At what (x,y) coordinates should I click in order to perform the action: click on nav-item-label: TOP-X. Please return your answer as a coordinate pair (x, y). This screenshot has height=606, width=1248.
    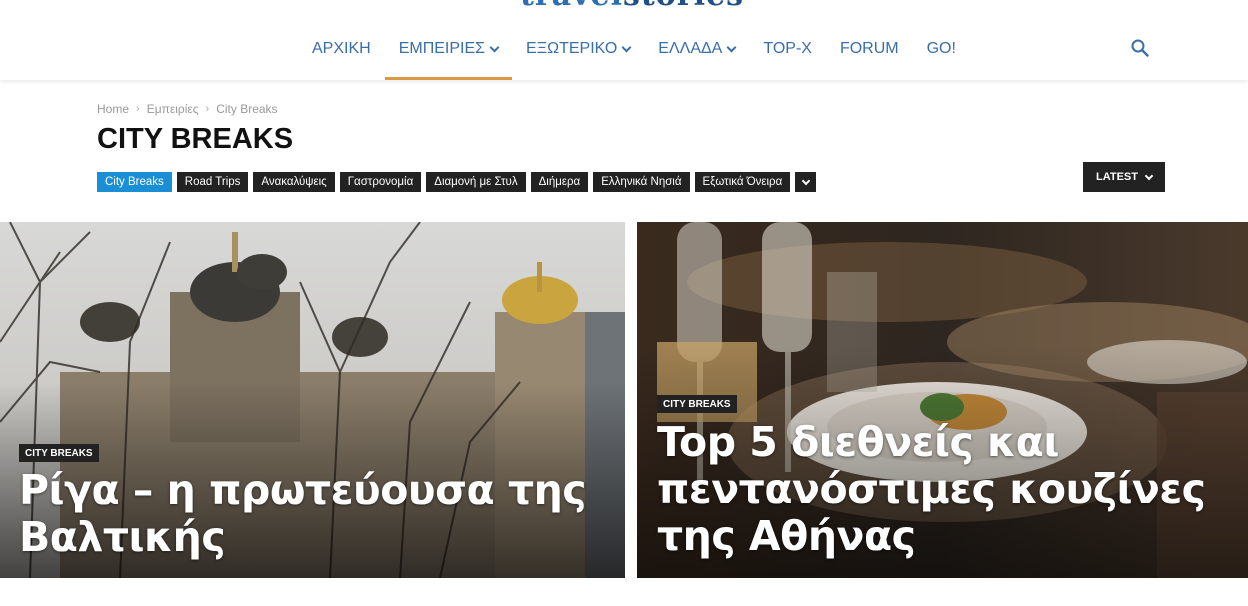
    Looking at the image, I should click on (787, 48).